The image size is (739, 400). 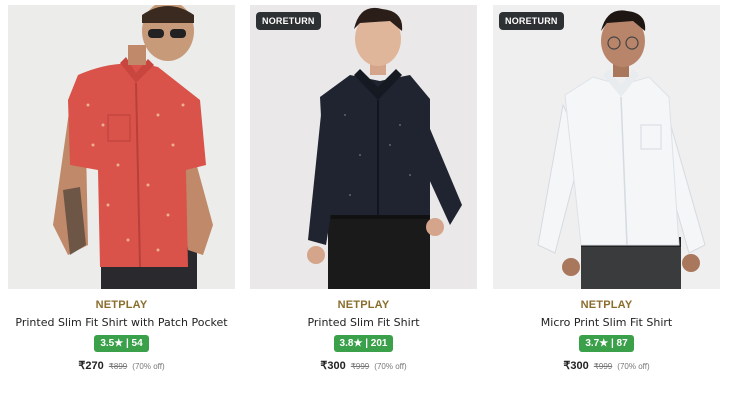 What do you see at coordinates (384, 148) in the screenshot?
I see `model-shirt-illustration` at bounding box center [384, 148].